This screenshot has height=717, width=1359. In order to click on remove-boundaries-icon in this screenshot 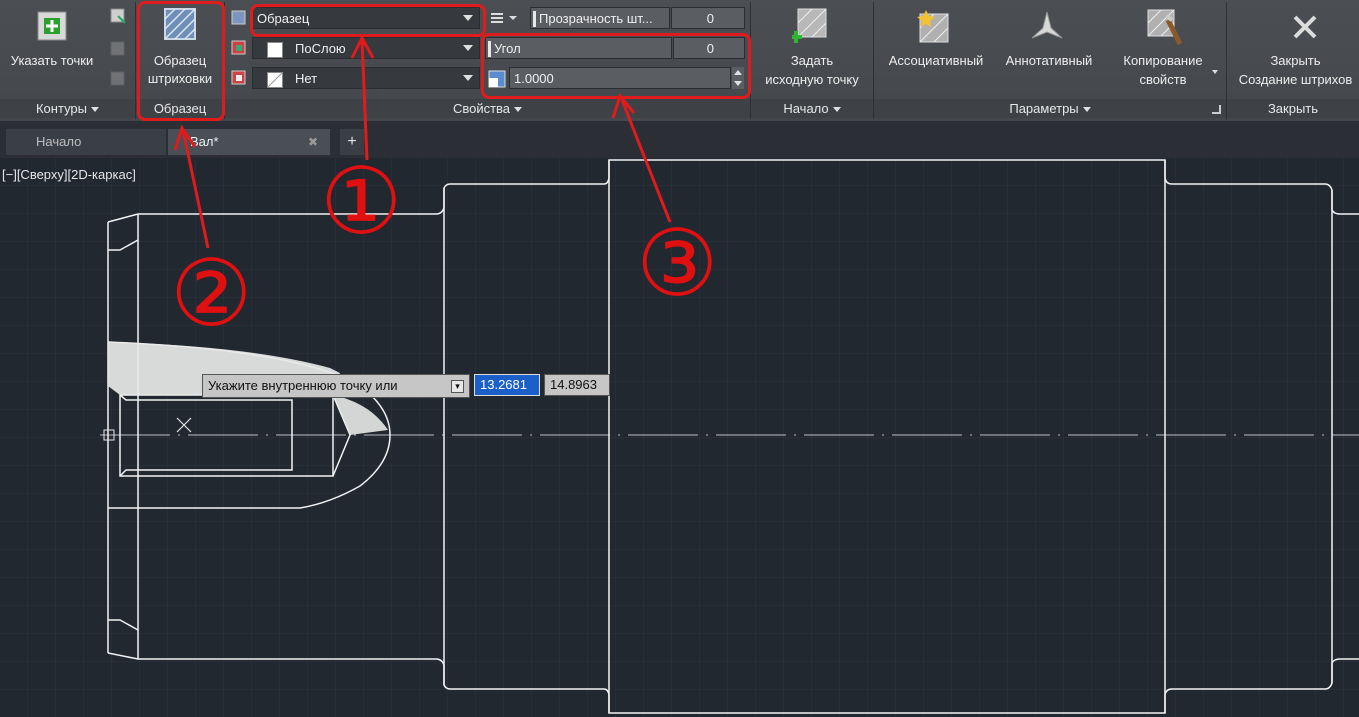, I will do `click(118, 49)`.